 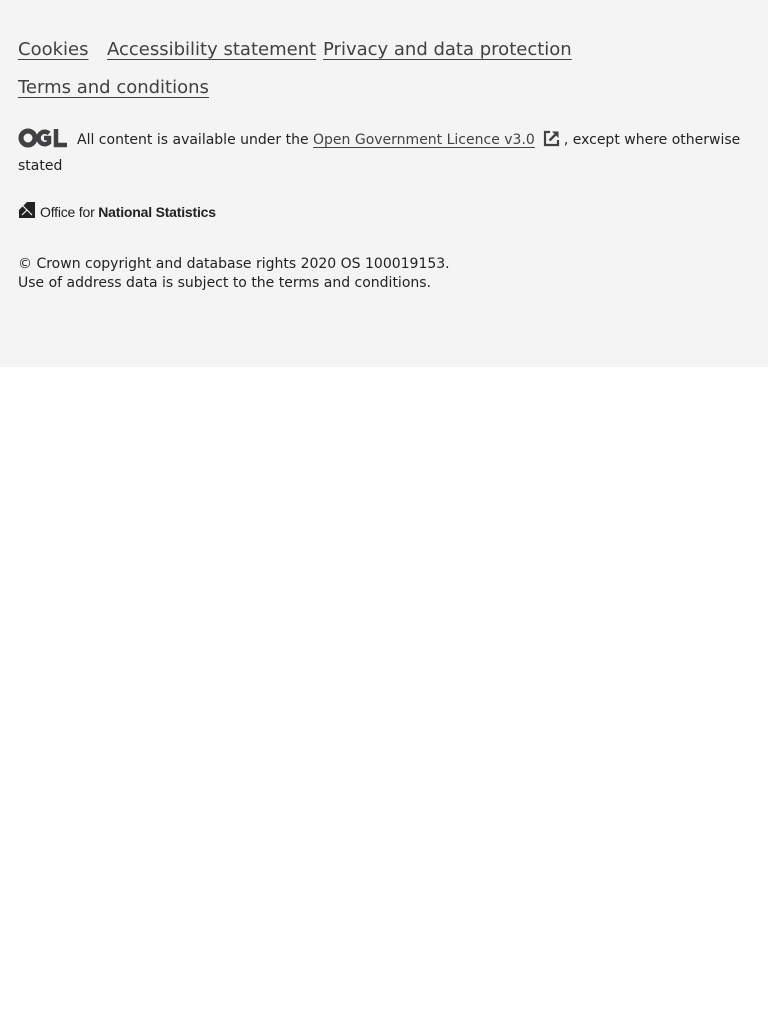 What do you see at coordinates (113, 88) in the screenshot?
I see `terms-and-conditions-link: Terms and conditions` at bounding box center [113, 88].